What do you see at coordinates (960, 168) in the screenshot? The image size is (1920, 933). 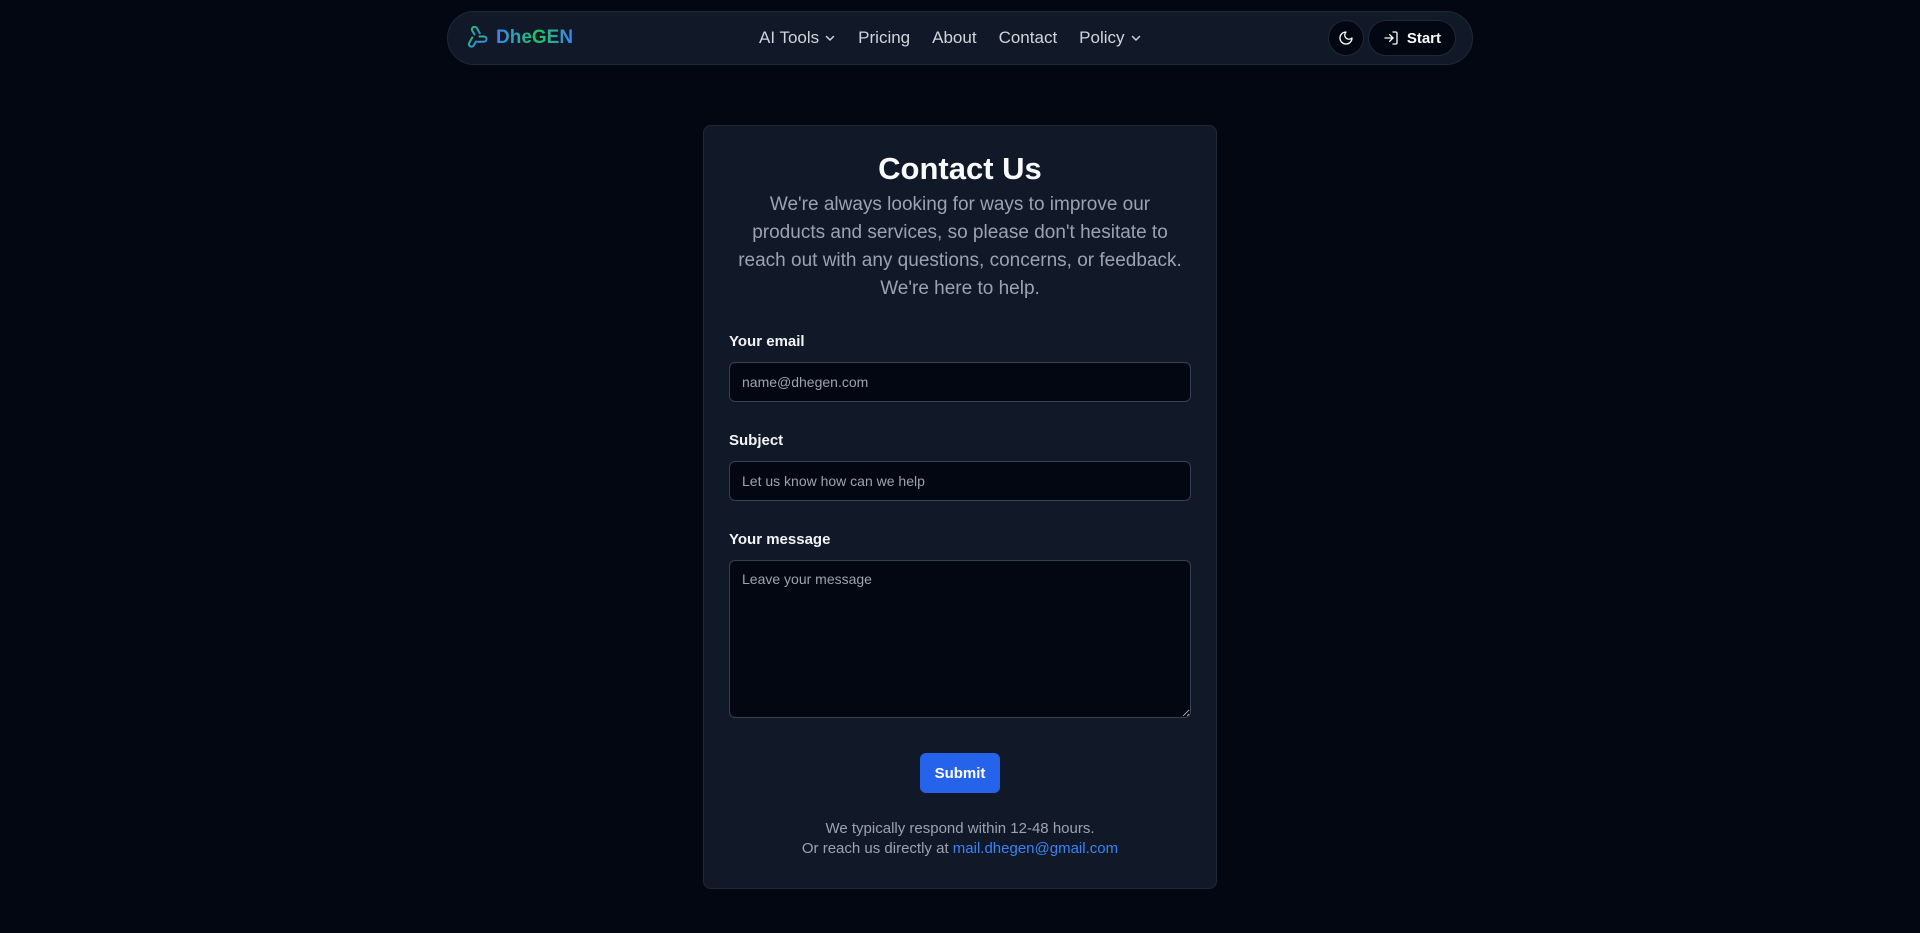 I see `page-title: Contact Us` at bounding box center [960, 168].